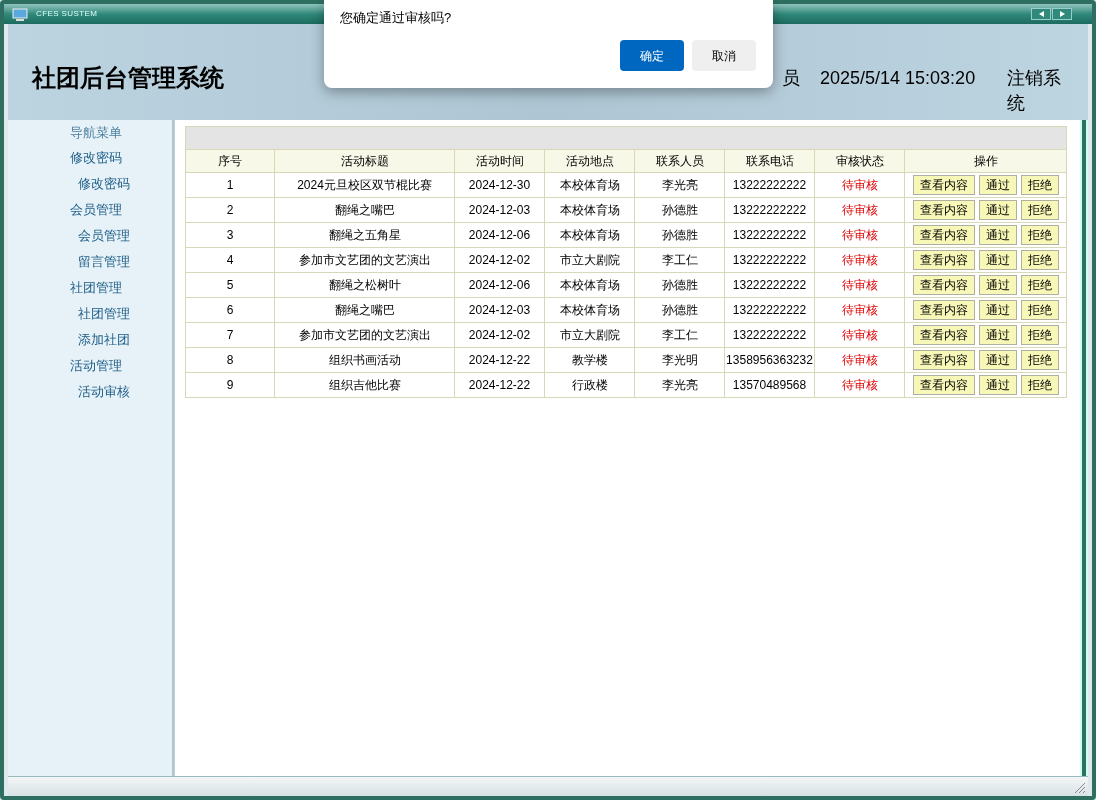  What do you see at coordinates (679, 260) in the screenshot?
I see `table-cell: 李工仁` at bounding box center [679, 260].